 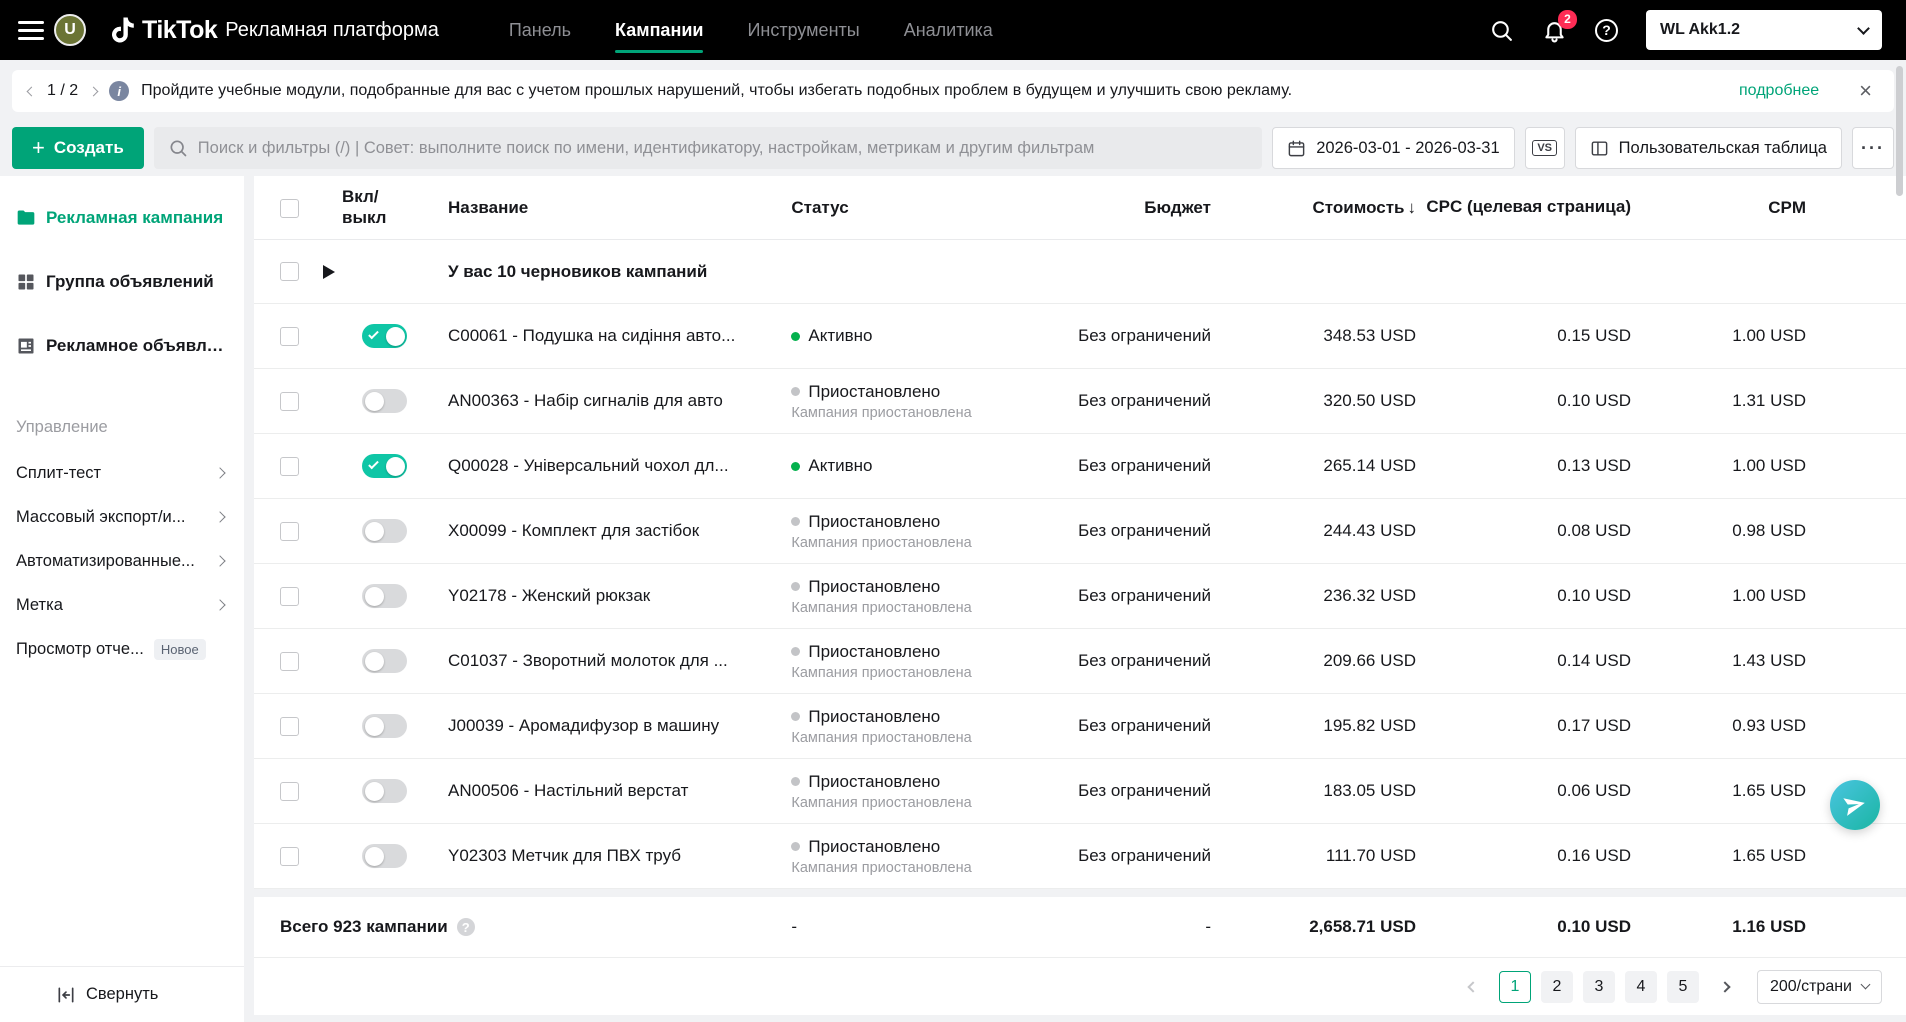 What do you see at coordinates (1764, 30) in the screenshot?
I see `account-dropdown: WL Akk1.2` at bounding box center [1764, 30].